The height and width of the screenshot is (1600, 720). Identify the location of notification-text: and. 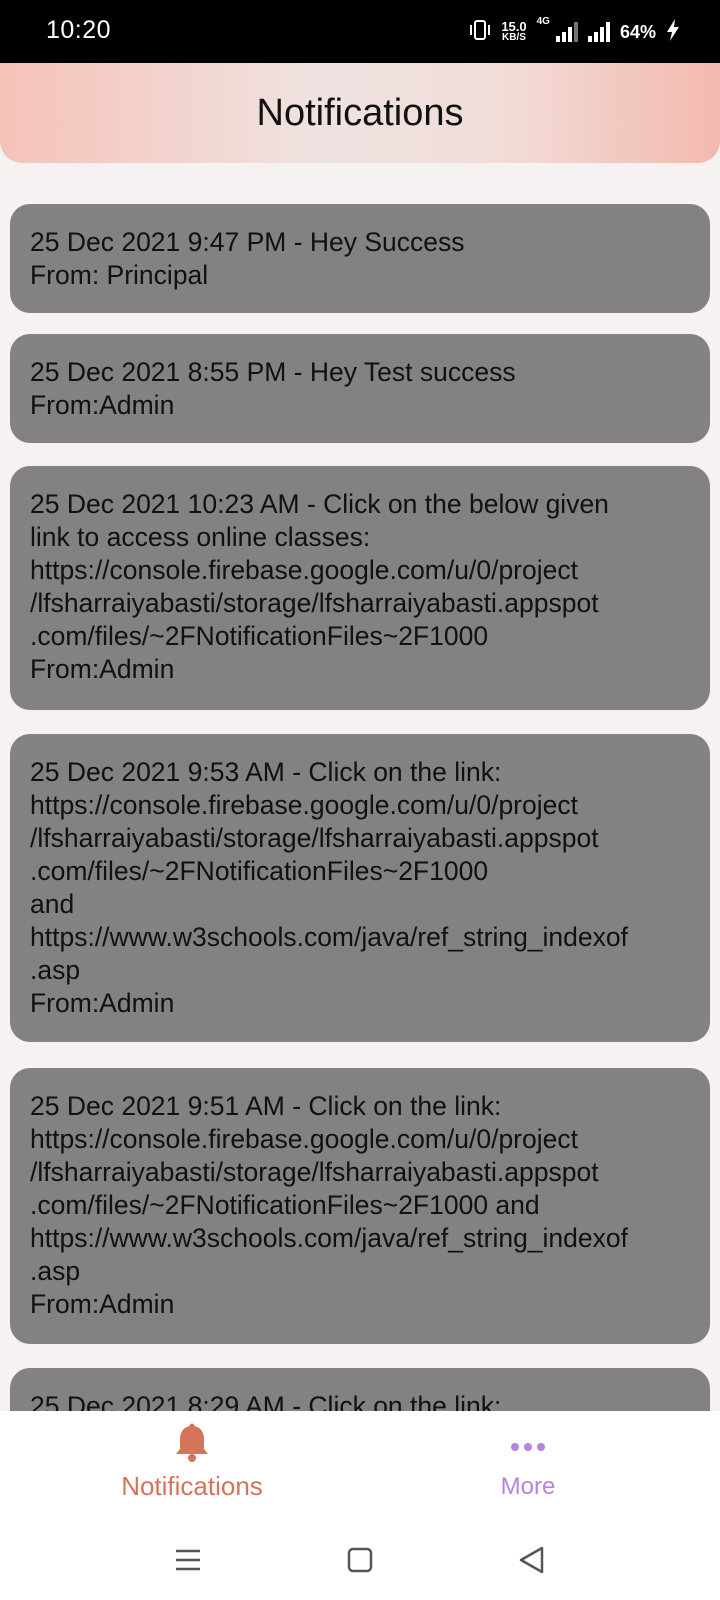
(52, 904).